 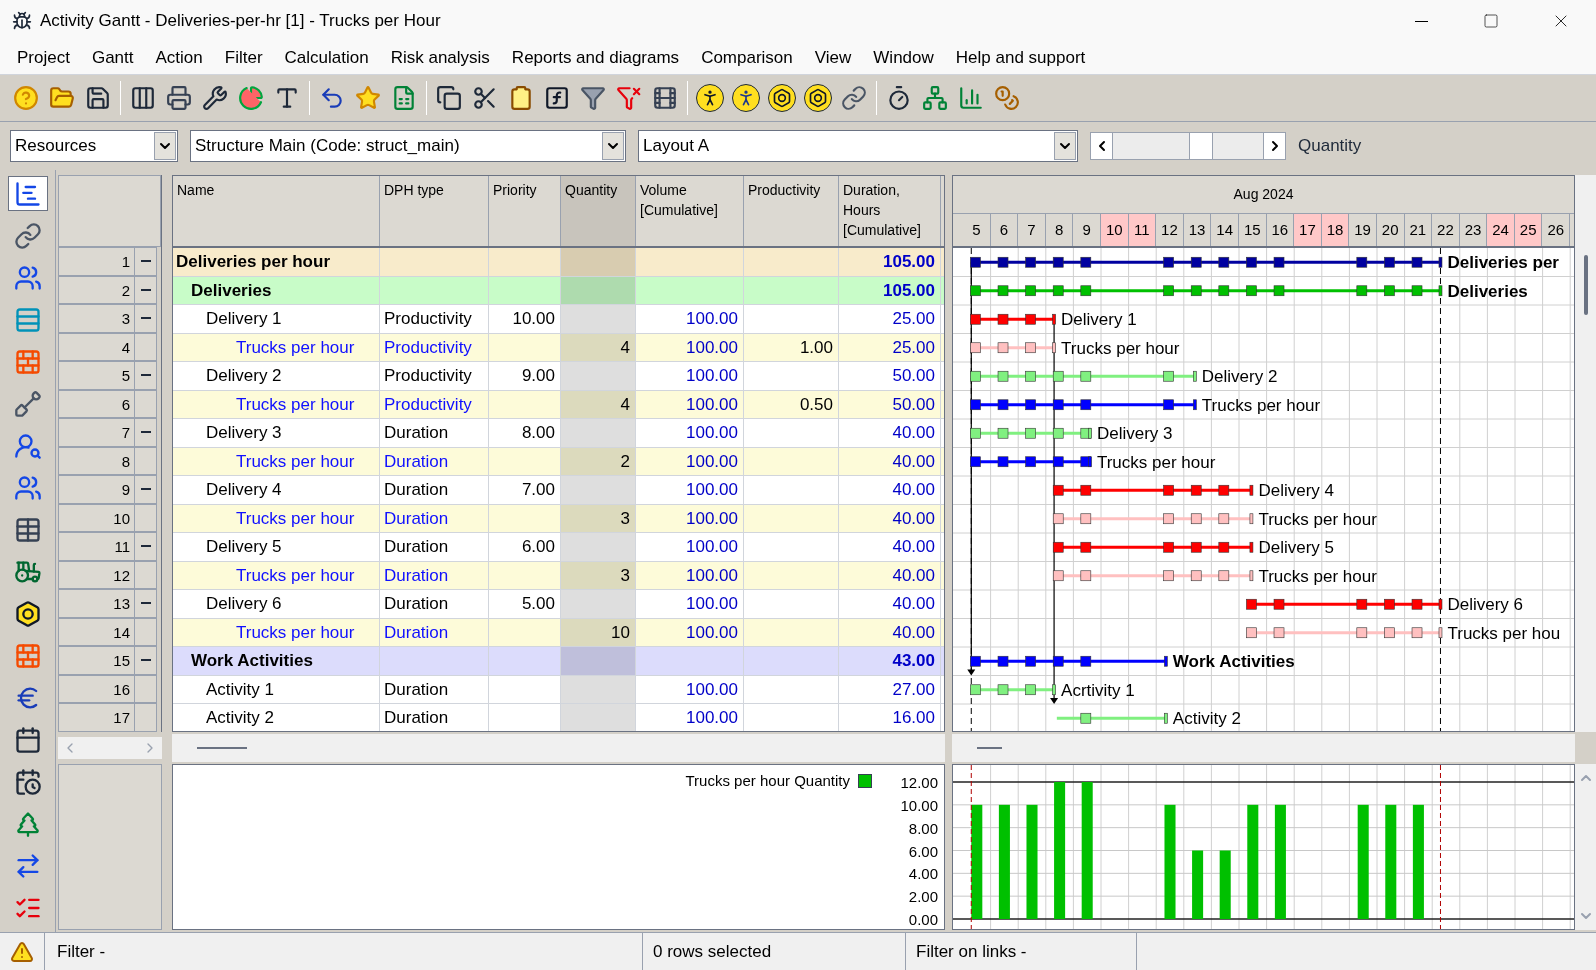 I want to click on table-cell: 105.00, so click(x=890, y=290).